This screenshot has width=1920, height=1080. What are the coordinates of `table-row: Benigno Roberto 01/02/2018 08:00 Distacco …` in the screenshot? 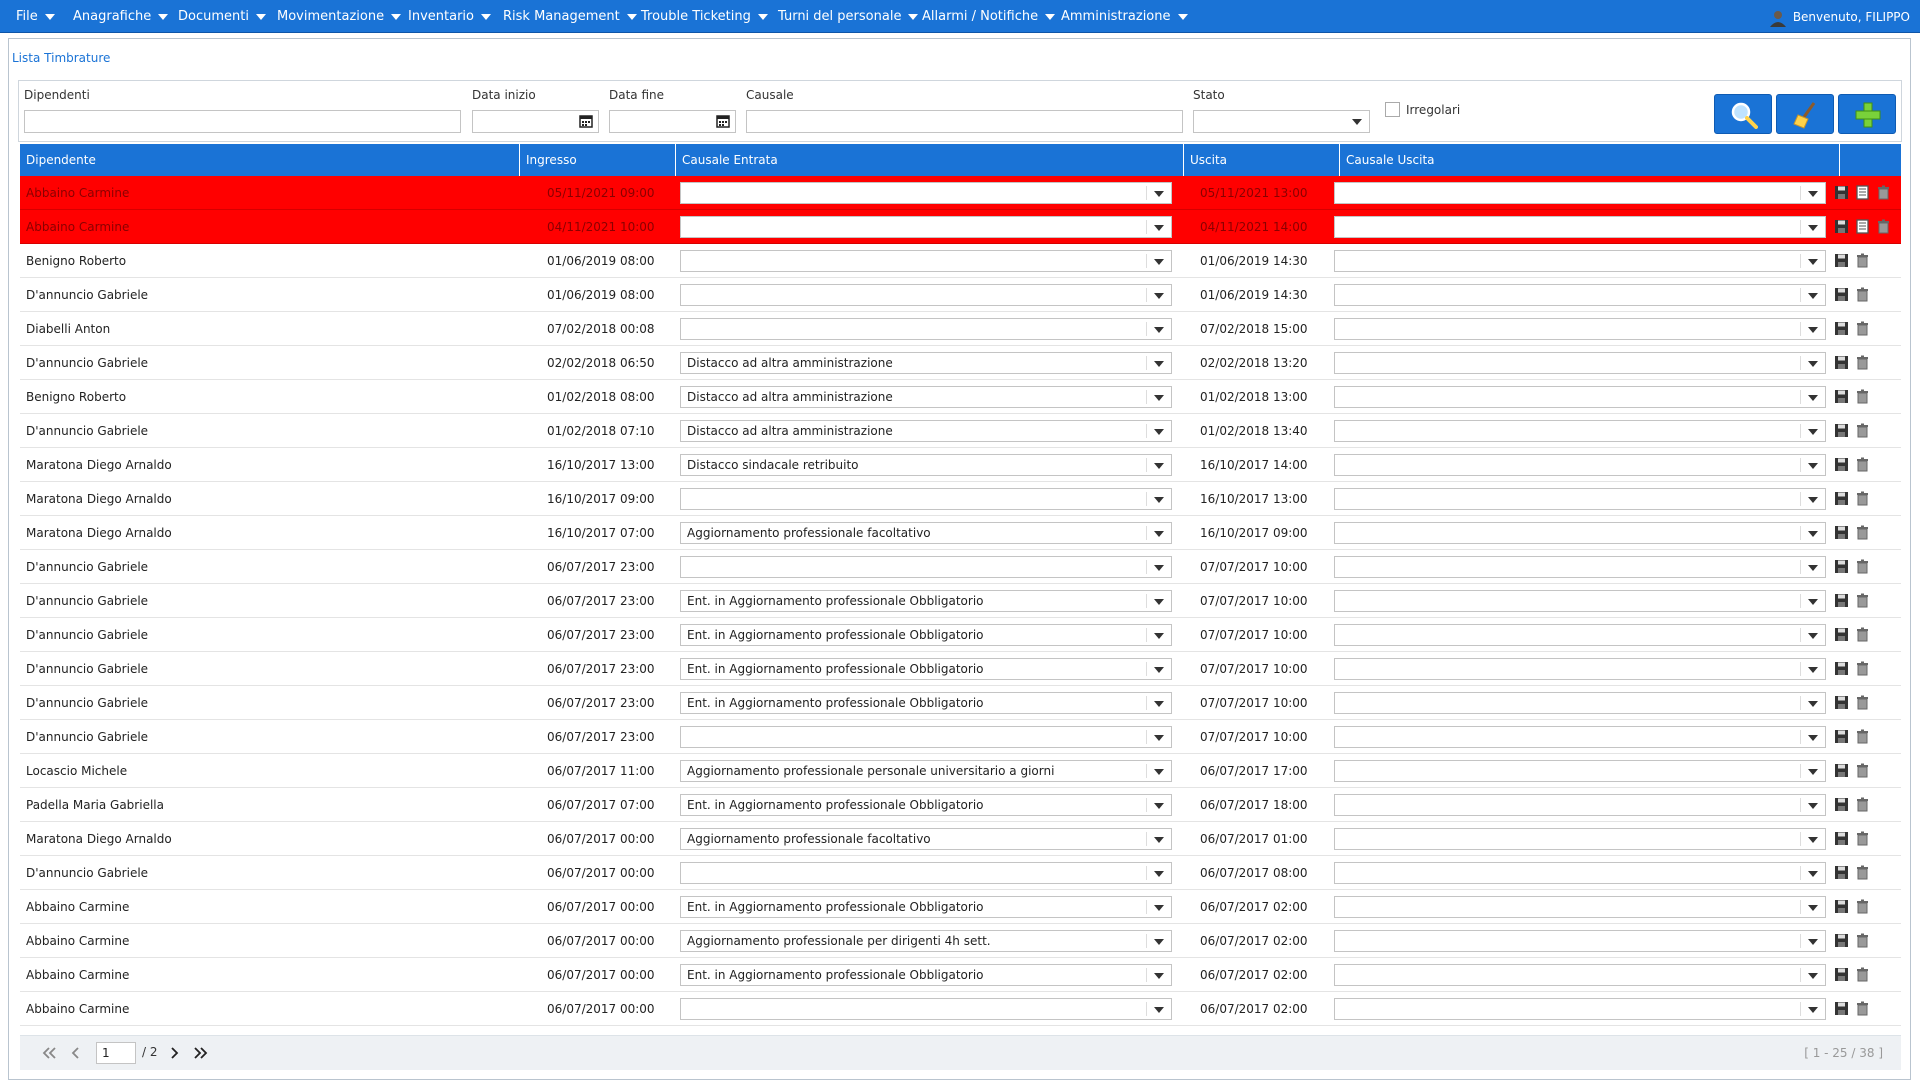 It's located at (960, 397).